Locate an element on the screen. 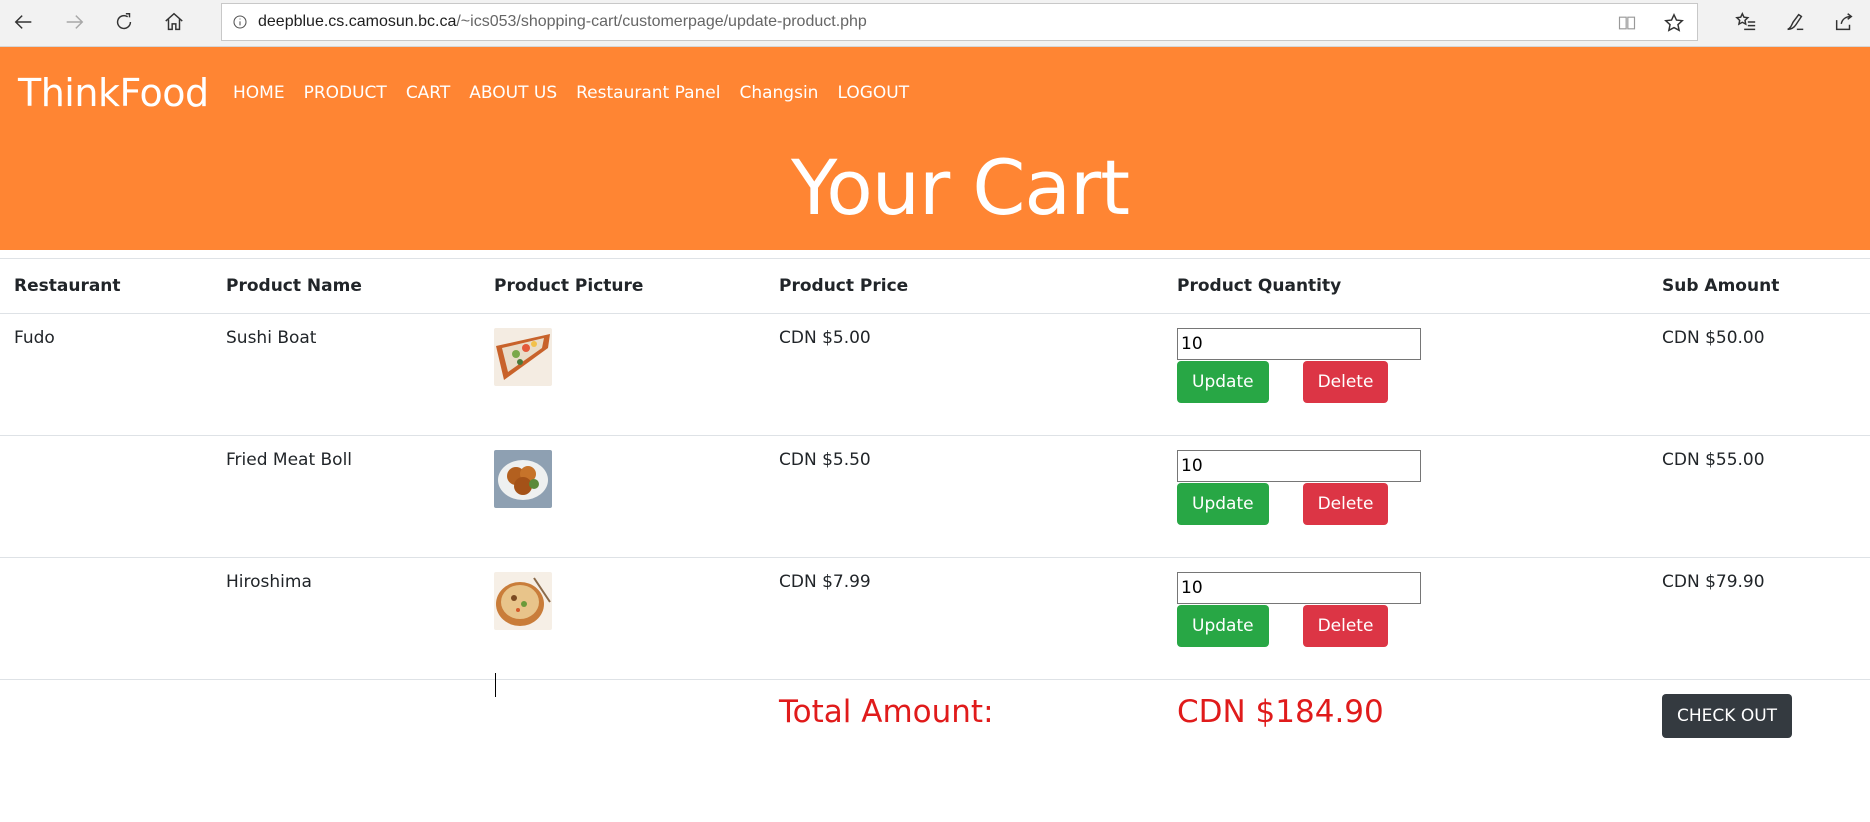 The width and height of the screenshot is (1870, 822). nav-product: PRODUCT is located at coordinates (345, 93).